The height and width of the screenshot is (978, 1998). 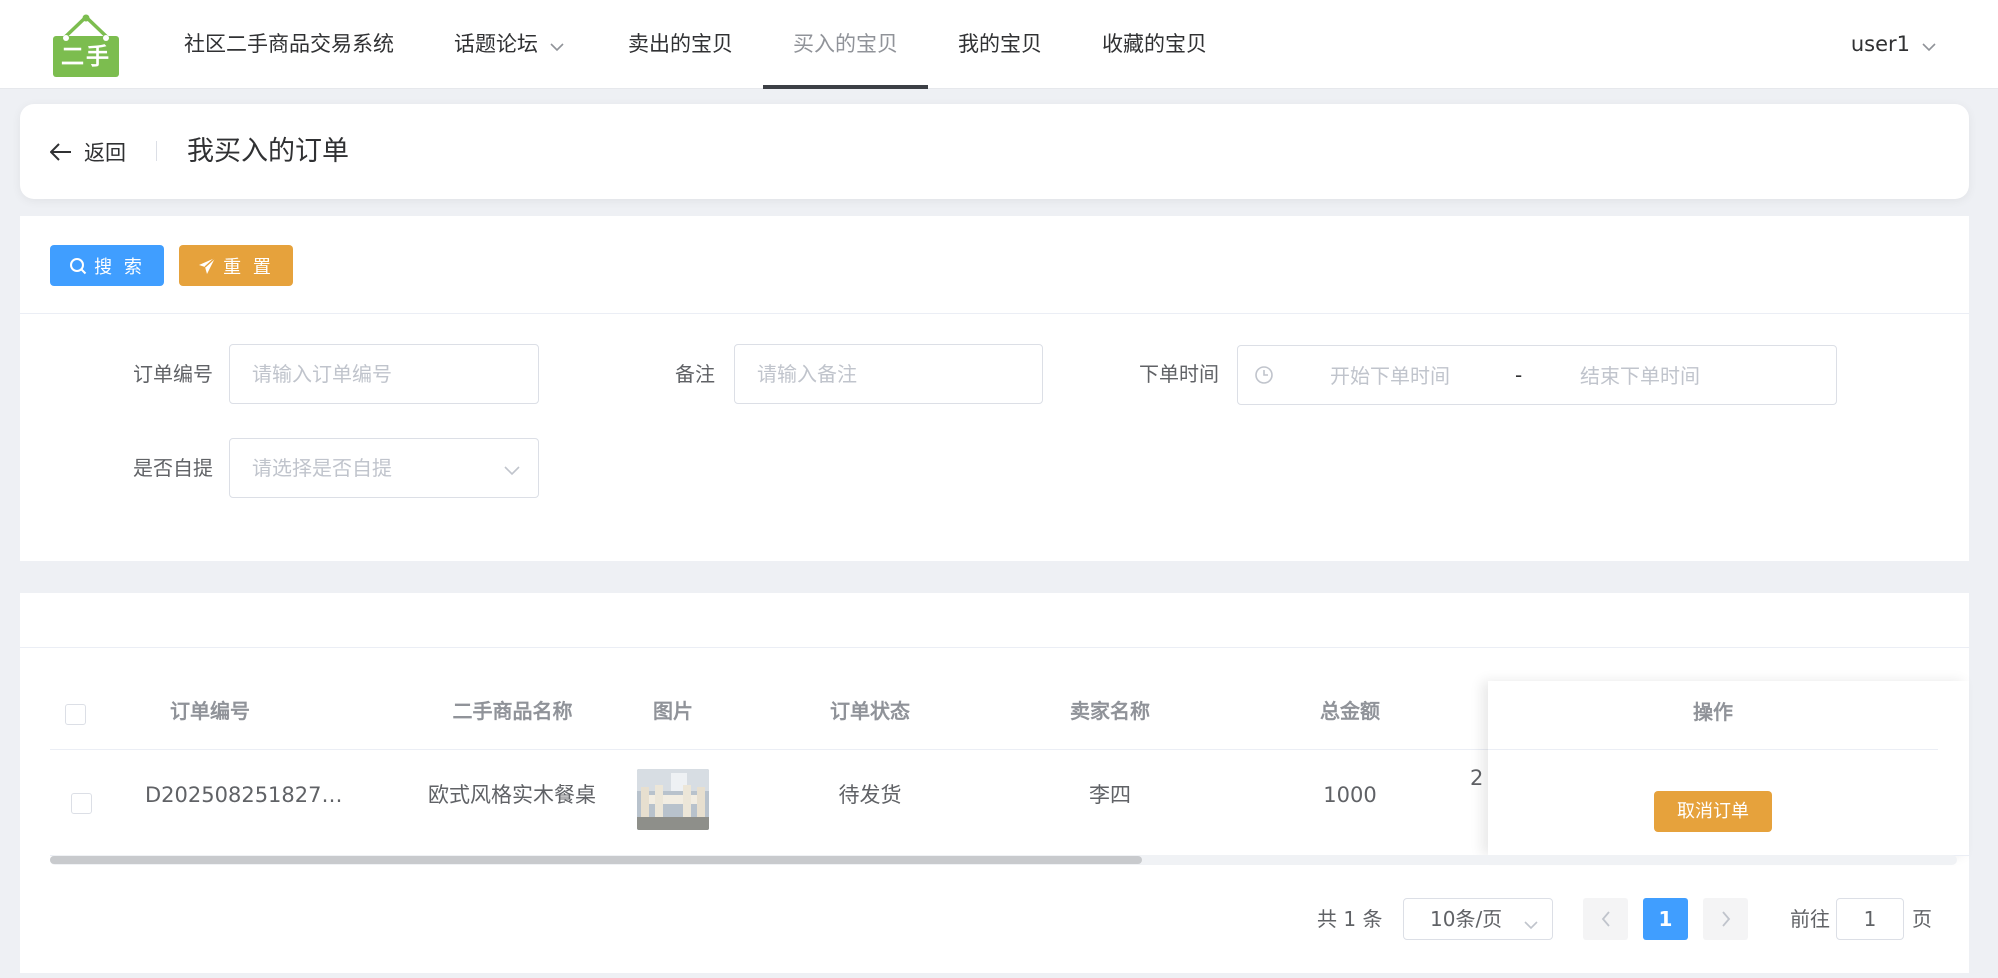 I want to click on logo-icon: 二手, so click(x=86, y=46).